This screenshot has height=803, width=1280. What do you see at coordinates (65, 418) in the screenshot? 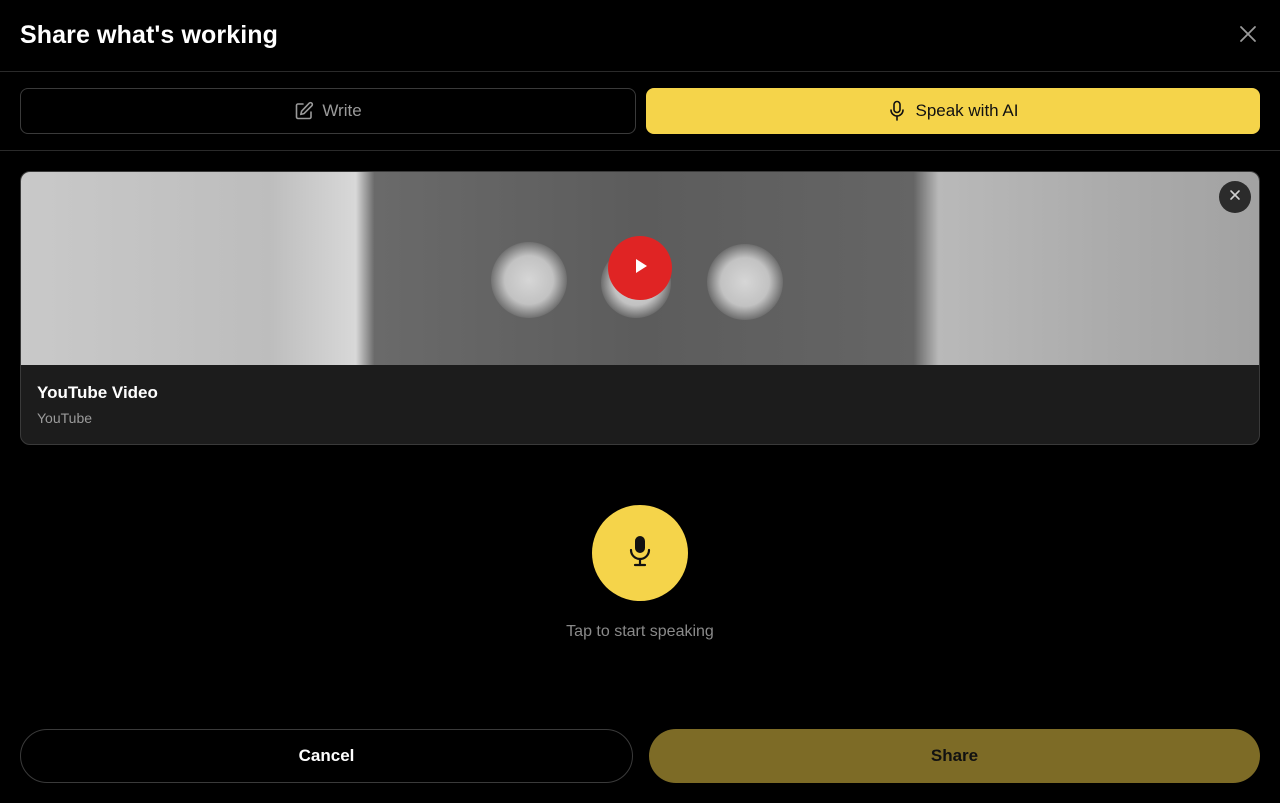
I see `video-source: YouTube` at bounding box center [65, 418].